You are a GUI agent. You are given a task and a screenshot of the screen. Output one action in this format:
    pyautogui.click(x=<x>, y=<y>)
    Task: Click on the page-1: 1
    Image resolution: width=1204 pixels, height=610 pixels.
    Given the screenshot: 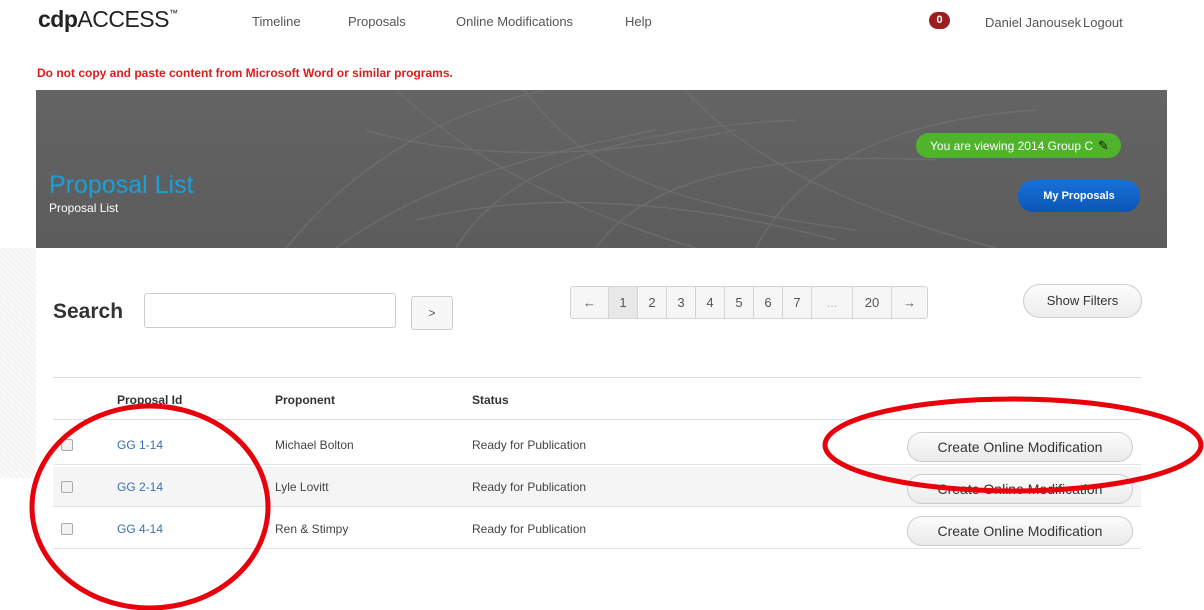 What is the action you would take?
    pyautogui.click(x=623, y=302)
    